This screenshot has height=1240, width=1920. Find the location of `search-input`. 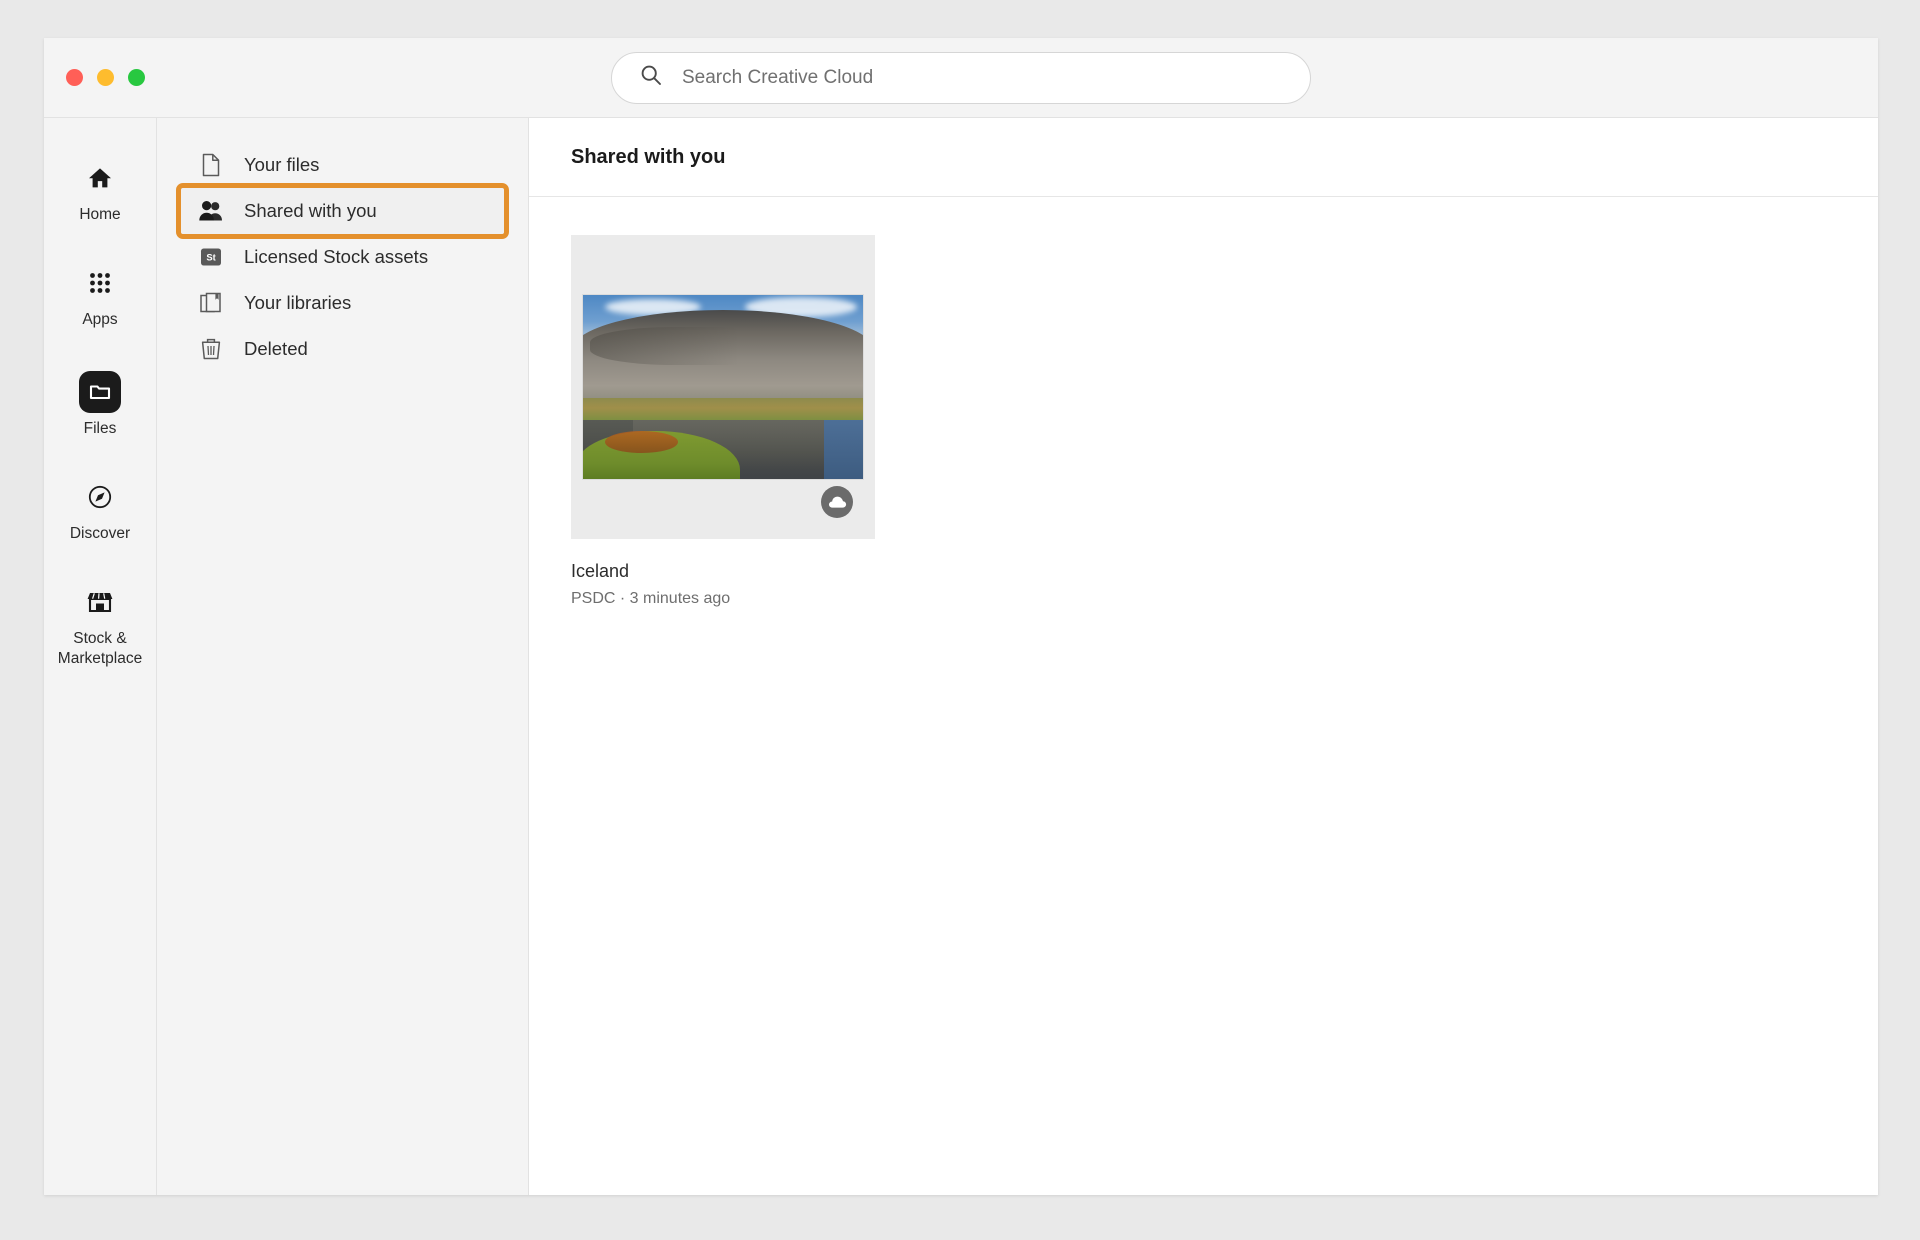

search-input is located at coordinates (986, 77).